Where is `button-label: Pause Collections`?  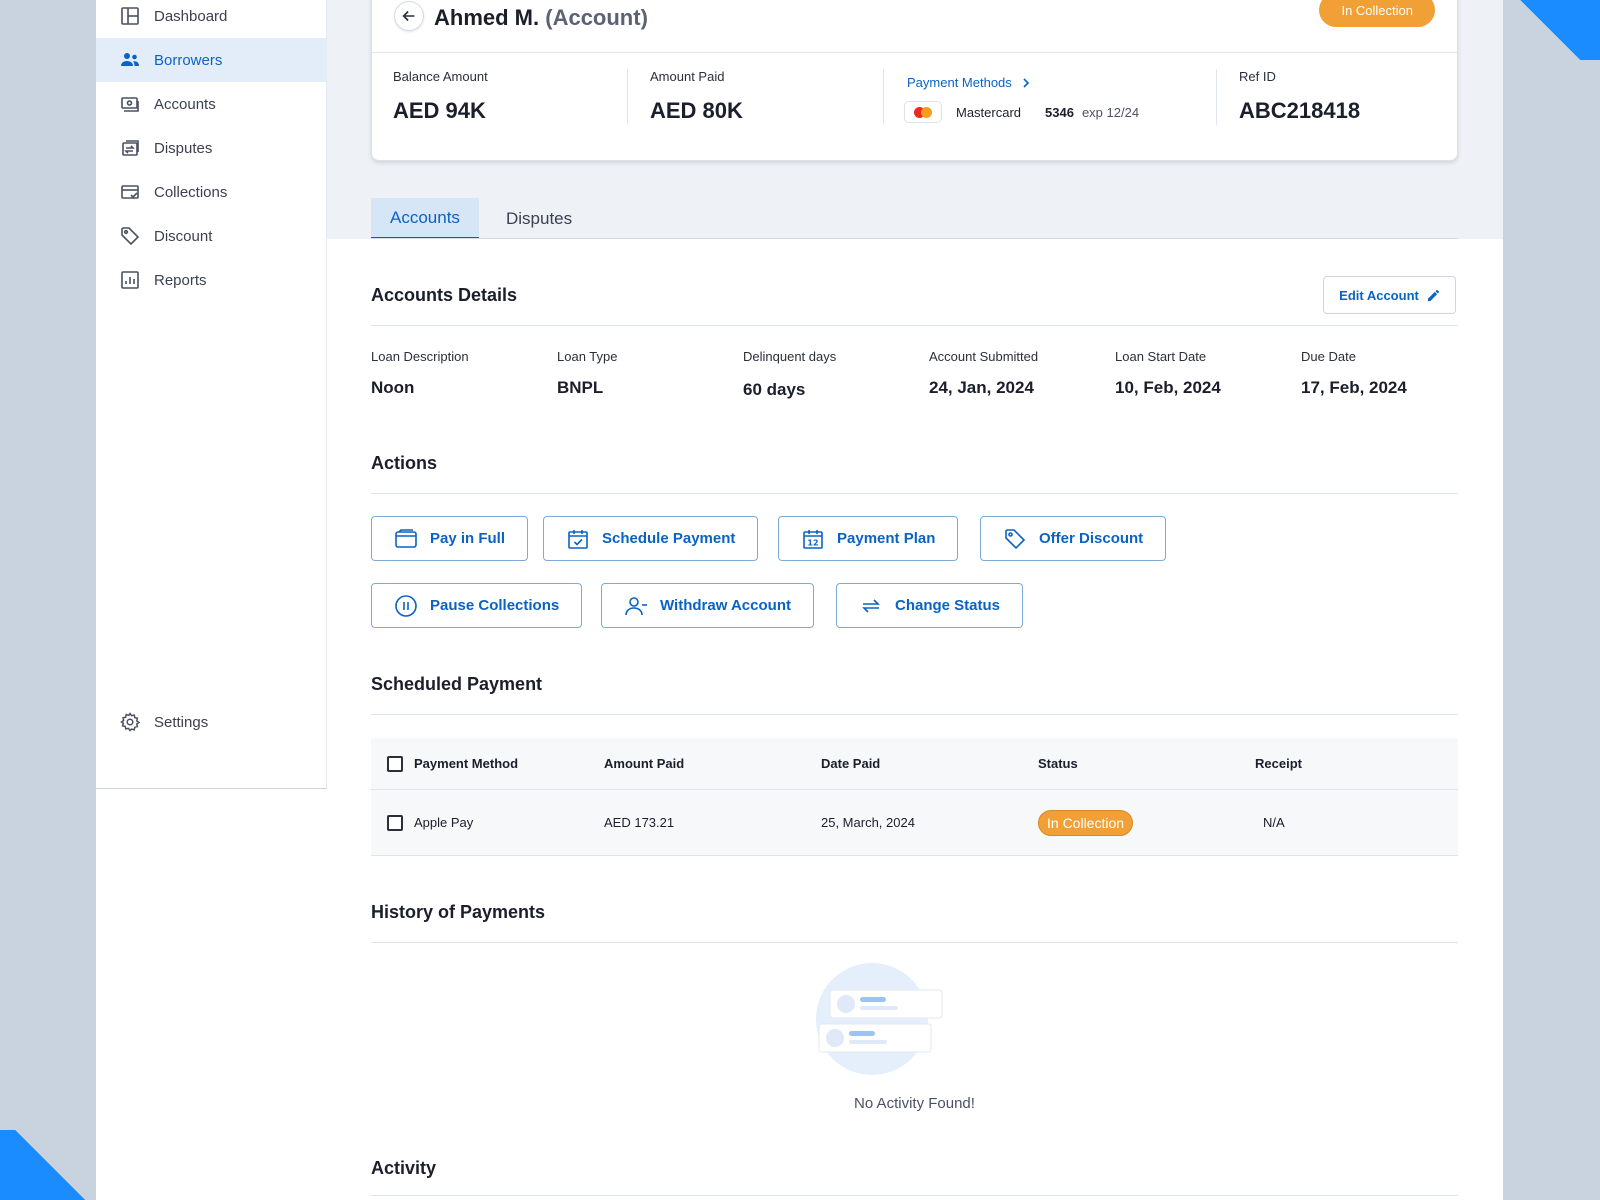
button-label: Pause Collections is located at coordinates (495, 605).